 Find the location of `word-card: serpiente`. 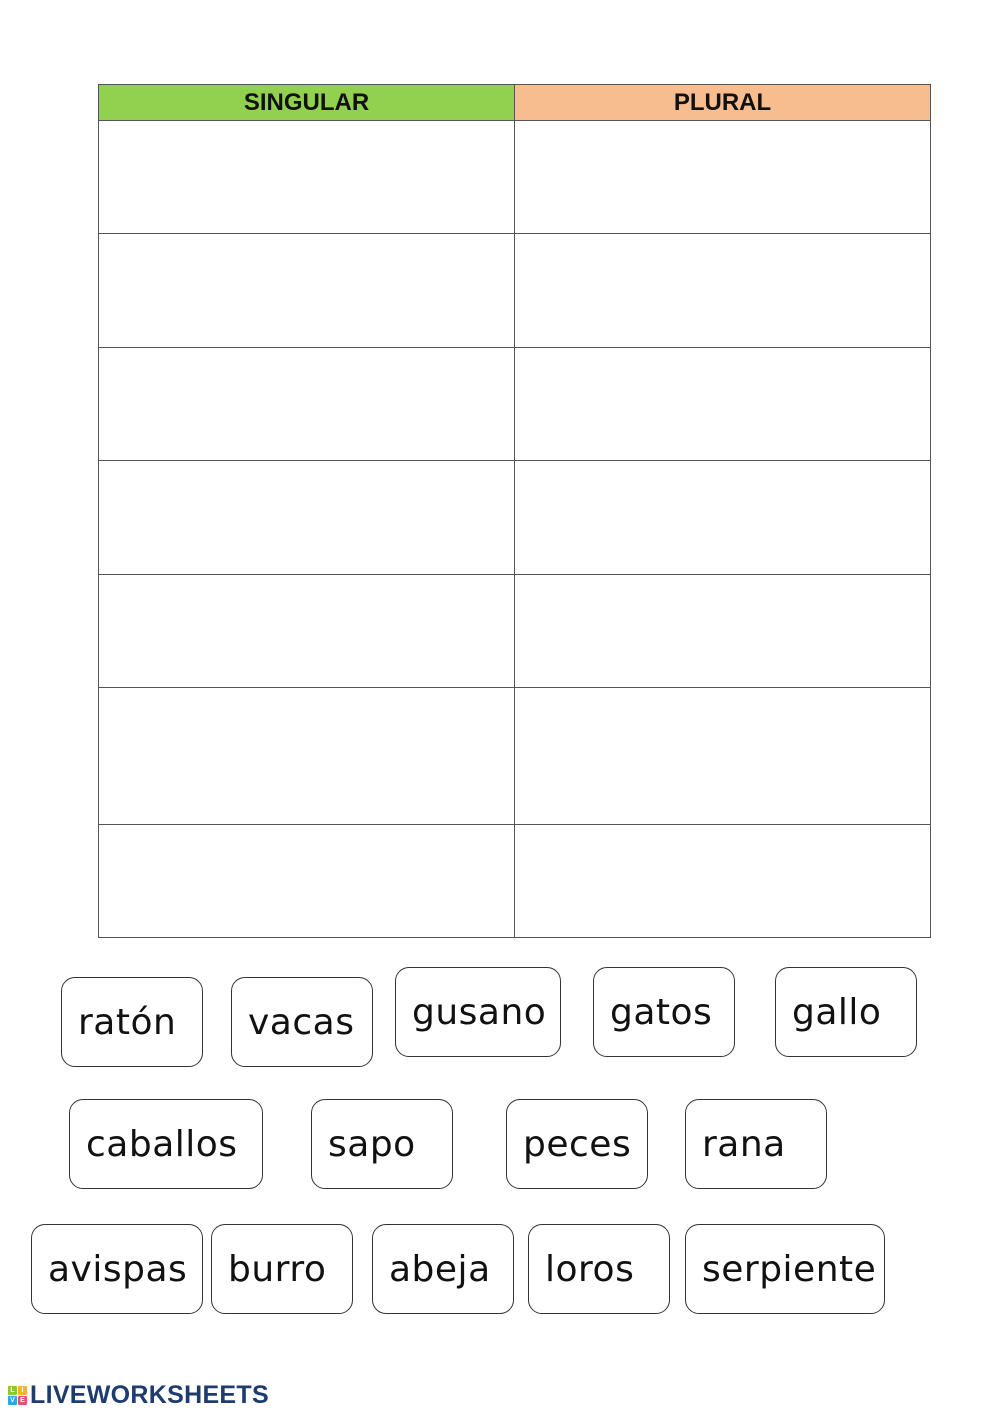

word-card: serpiente is located at coordinates (785, 1269).